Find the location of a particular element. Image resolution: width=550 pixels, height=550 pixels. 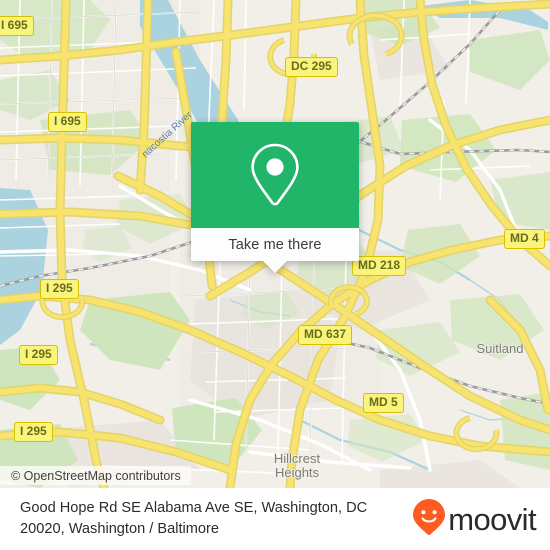

osm-attribution-label: © OpenStreetMap contributors is located at coordinates (96, 475).